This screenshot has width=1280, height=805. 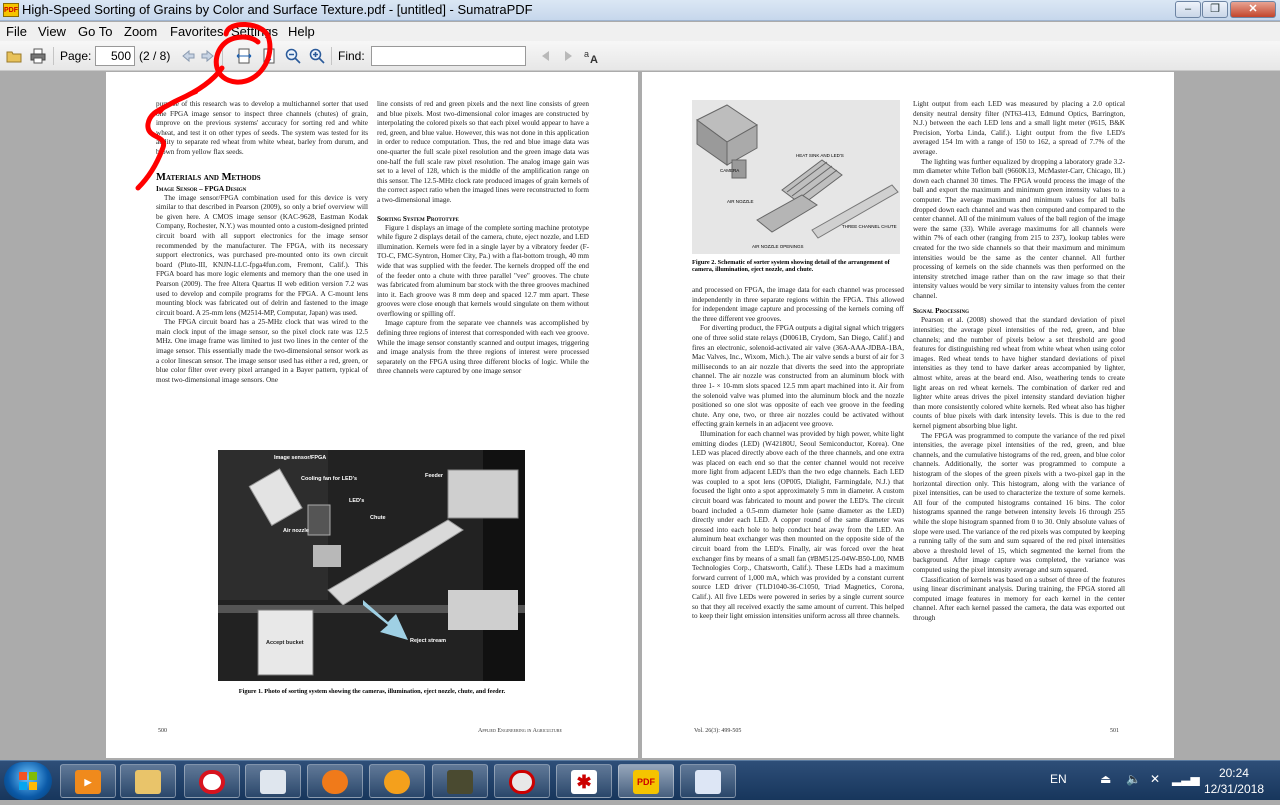 What do you see at coordinates (14, 56) in the screenshot?
I see `open-folder-icon` at bounding box center [14, 56].